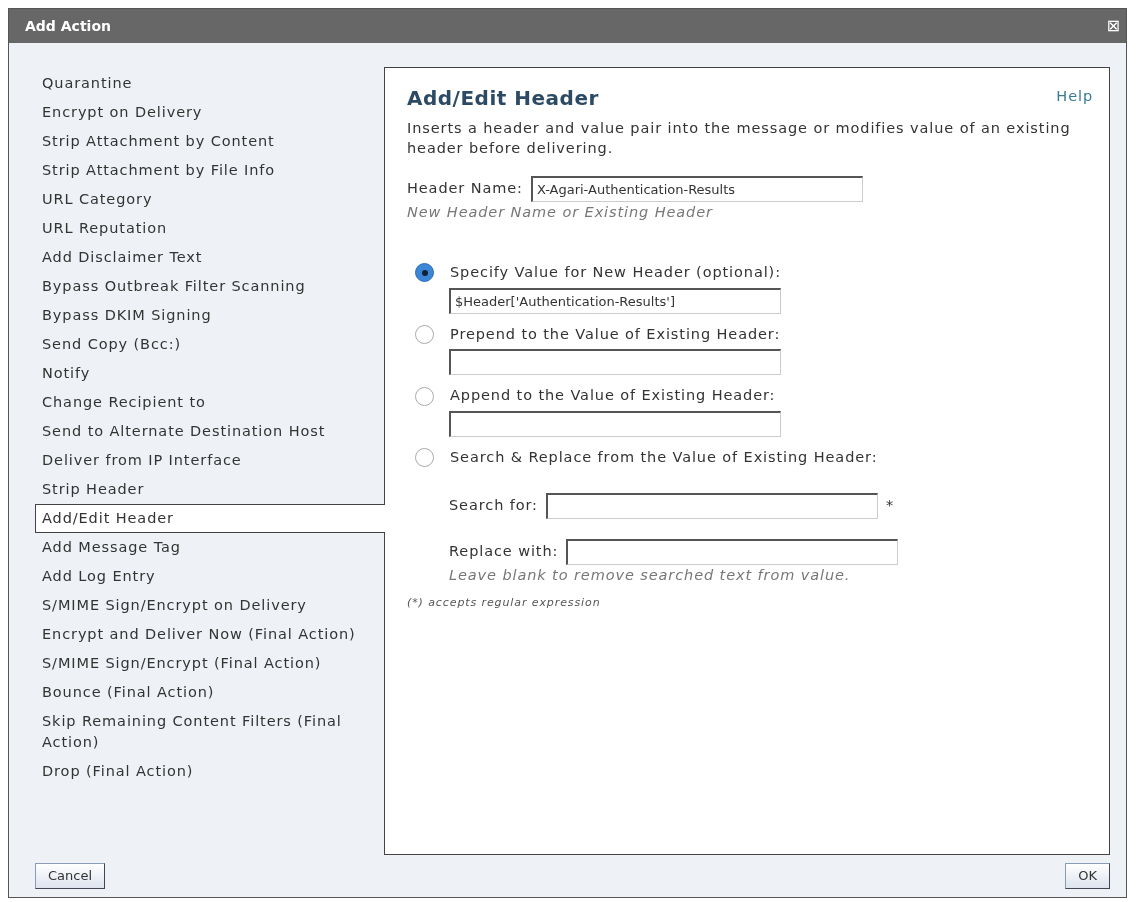 This screenshot has height=902, width=1137. Describe the element at coordinates (209, 431) in the screenshot. I see `action-item: Send to Alternate Destination Host` at that location.